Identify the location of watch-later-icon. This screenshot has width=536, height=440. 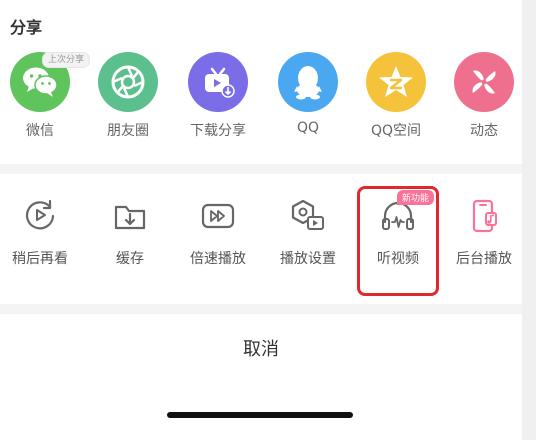
(40, 216).